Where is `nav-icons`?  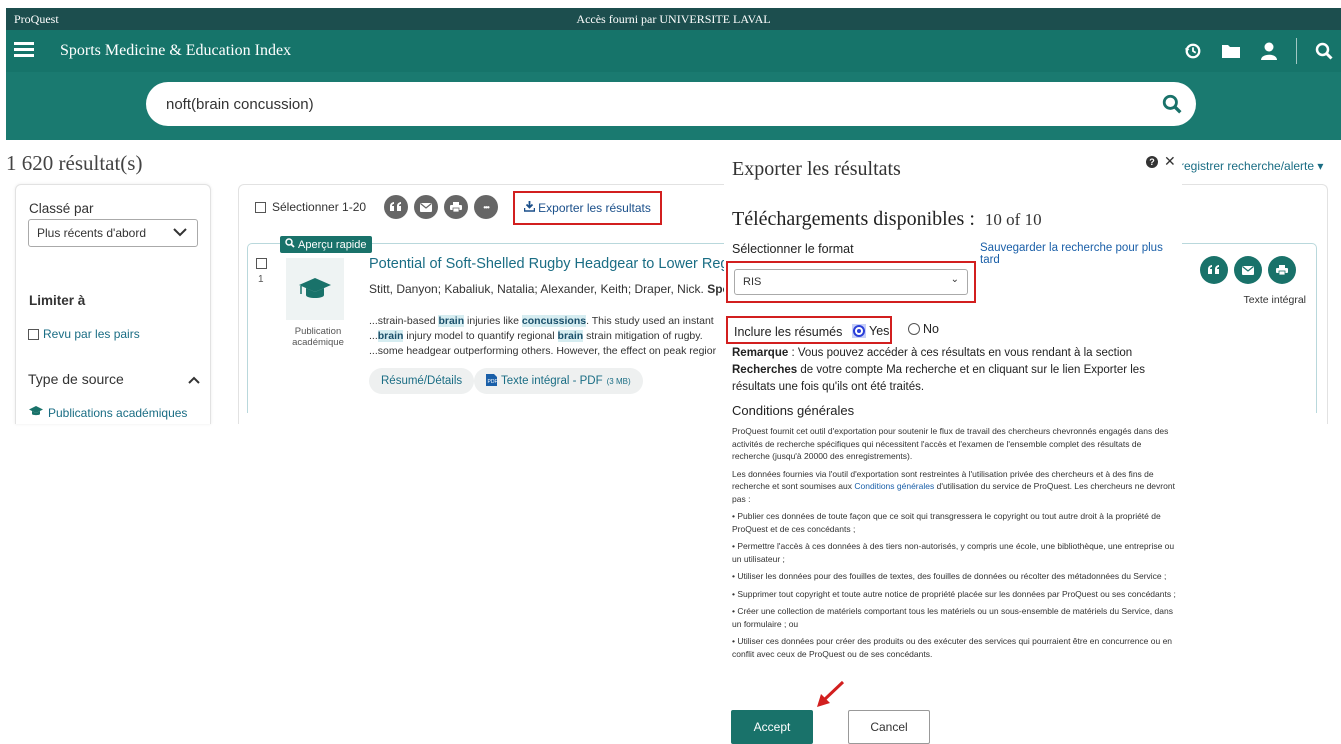
nav-icons is located at coordinates (1258, 51).